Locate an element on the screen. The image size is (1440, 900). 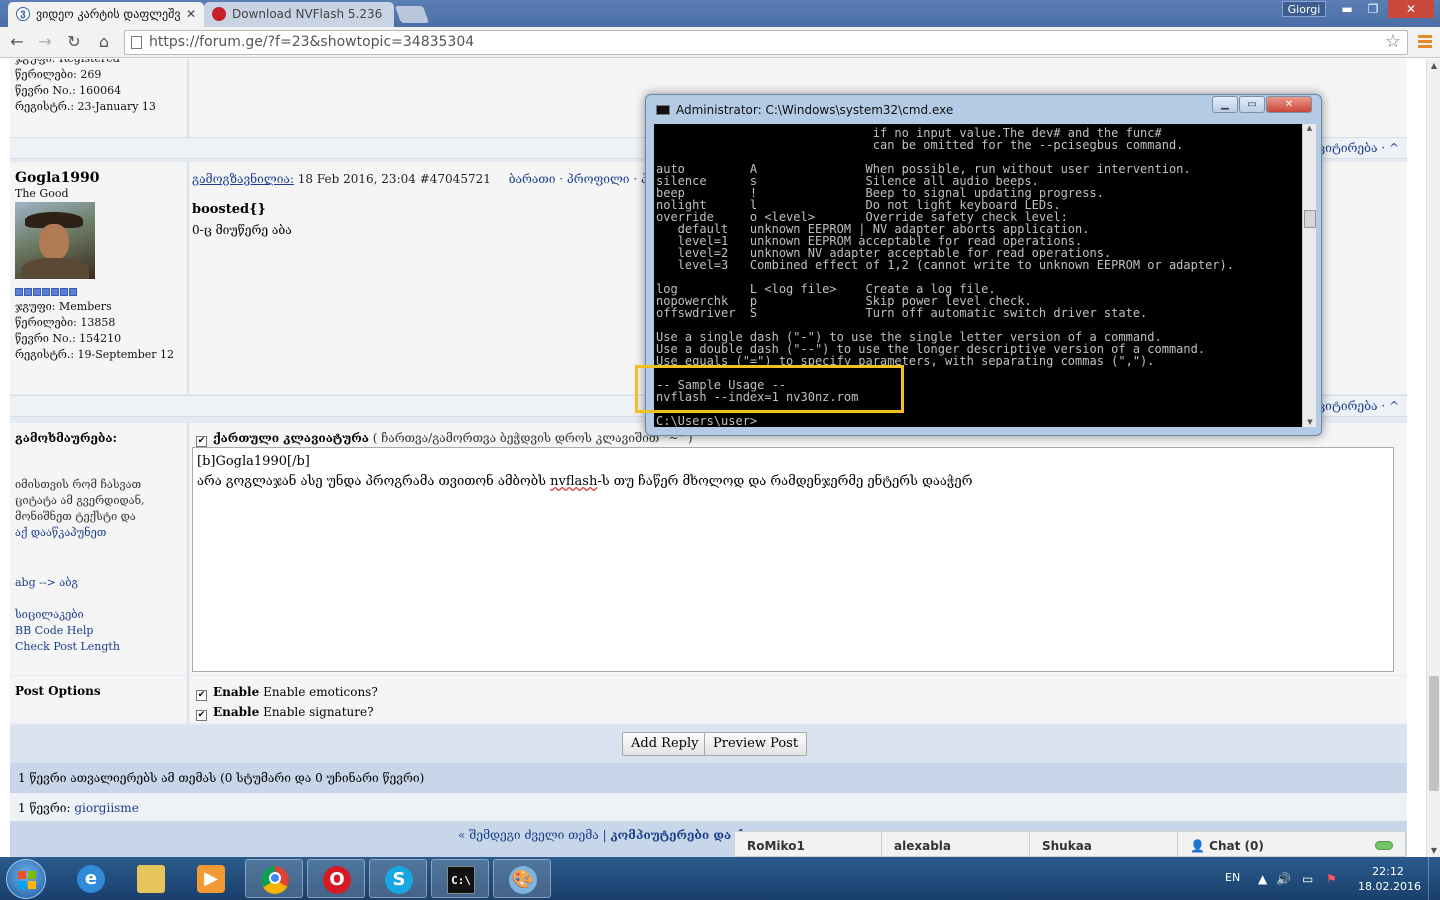
scroll-up-icon: ▲ is located at coordinates (1433, 65).